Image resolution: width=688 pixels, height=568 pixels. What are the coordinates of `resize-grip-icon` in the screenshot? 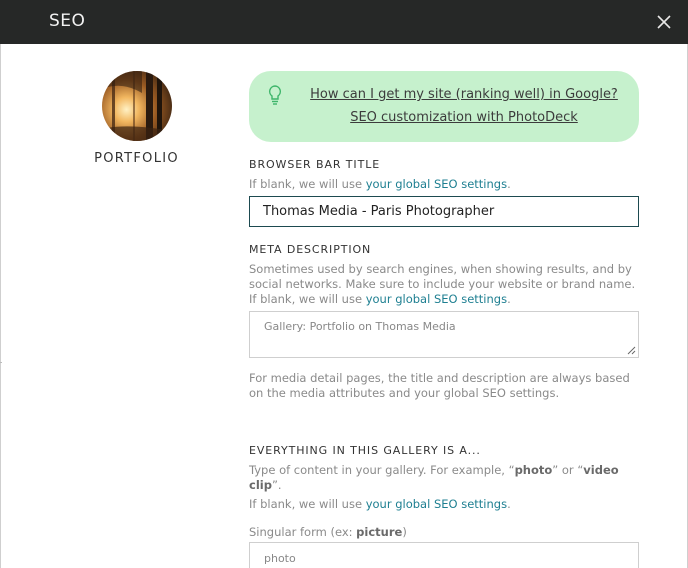 It's located at (631, 350).